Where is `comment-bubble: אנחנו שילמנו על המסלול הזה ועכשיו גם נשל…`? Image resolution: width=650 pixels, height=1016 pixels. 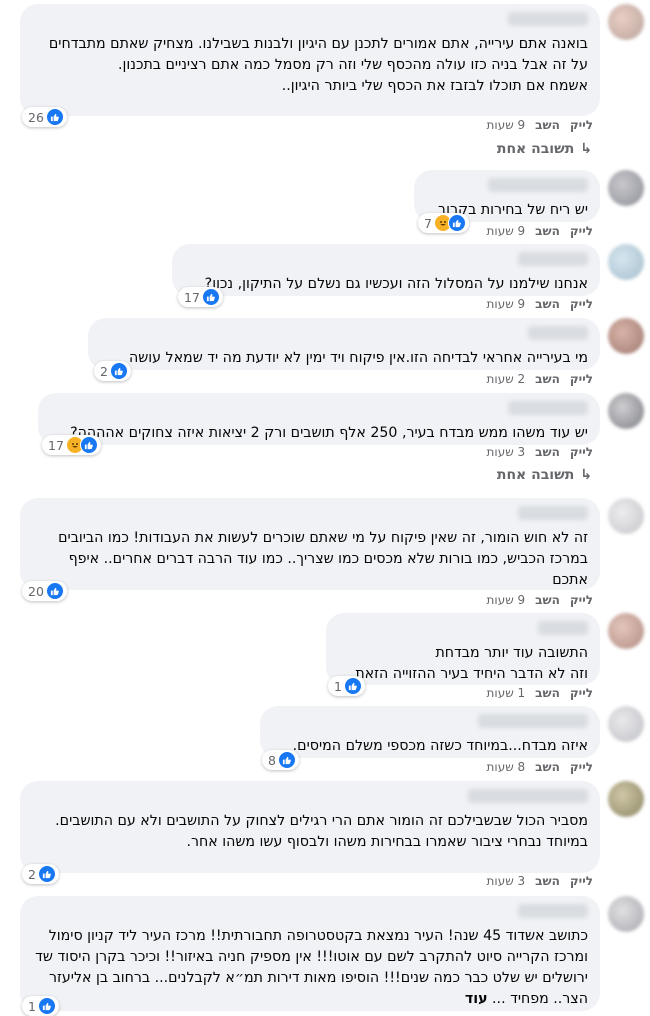 comment-bubble: אנחנו שילמנו על המסלול הזה ועכשיו גם נשל… is located at coordinates (386, 270).